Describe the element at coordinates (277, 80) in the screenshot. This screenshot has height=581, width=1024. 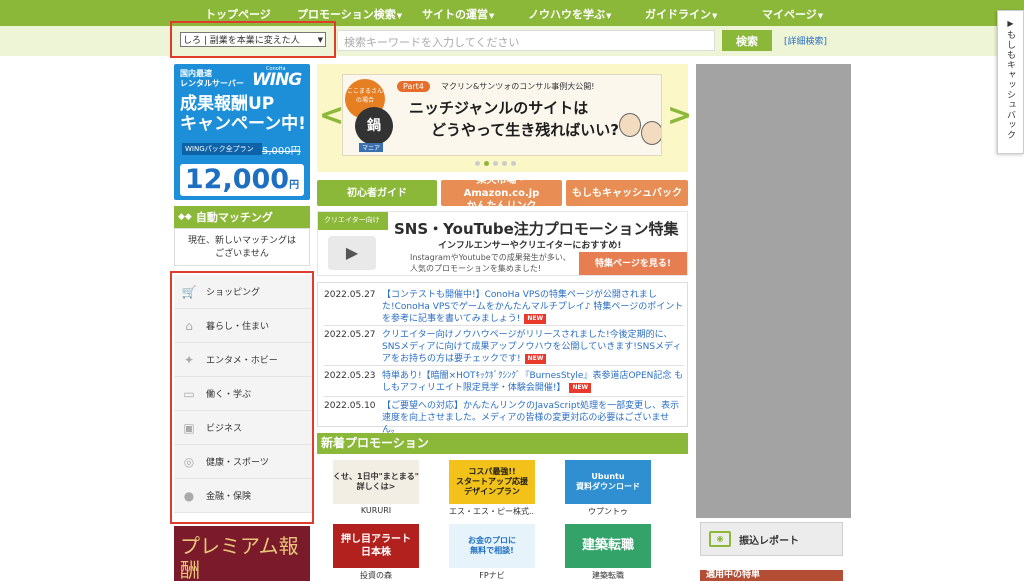
I see `wing-brand: WING` at that location.